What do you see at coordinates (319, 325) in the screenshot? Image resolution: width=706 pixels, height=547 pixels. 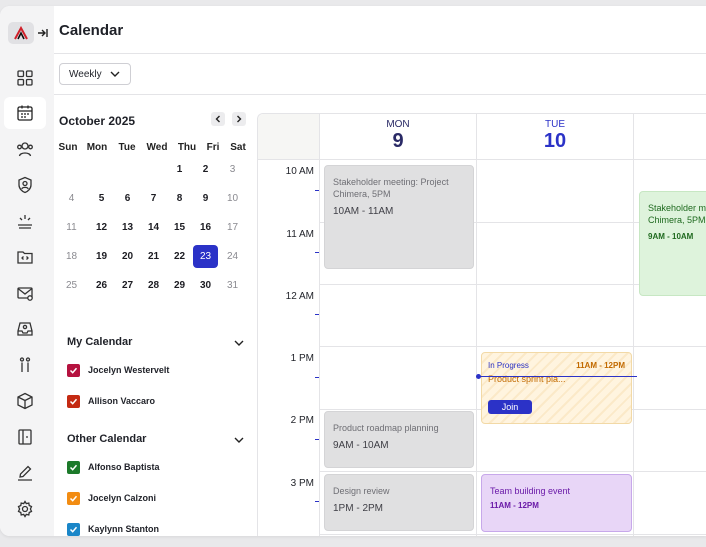 I see `column-divider` at bounding box center [319, 325].